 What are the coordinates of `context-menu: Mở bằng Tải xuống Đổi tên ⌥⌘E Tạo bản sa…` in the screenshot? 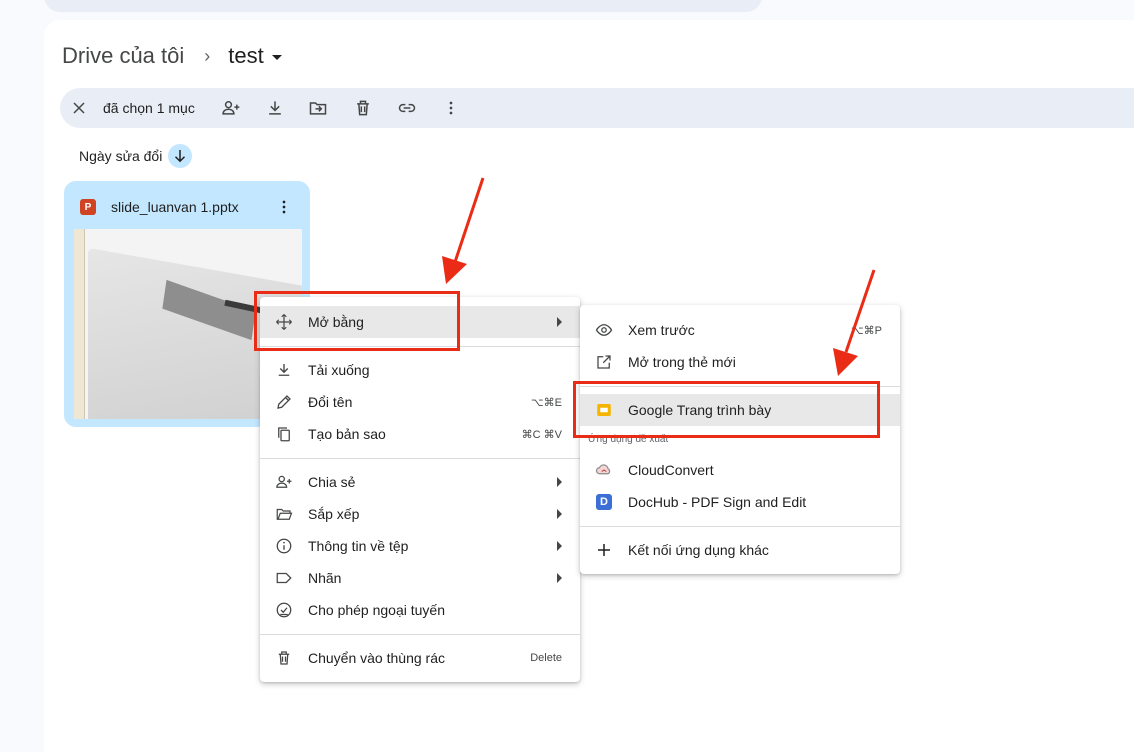 It's located at (420, 489).